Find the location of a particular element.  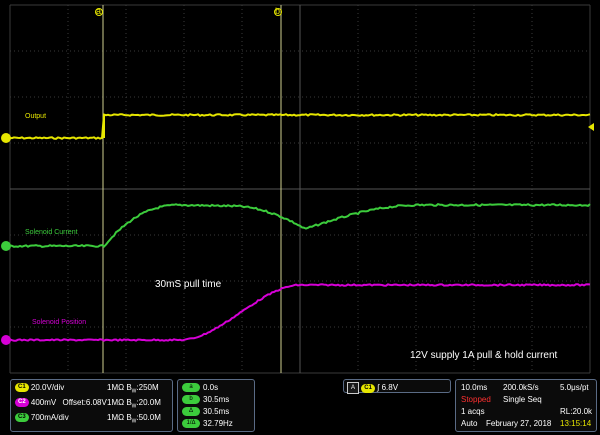

channel-1-input: 1MΩ BW:250M is located at coordinates (133, 389).